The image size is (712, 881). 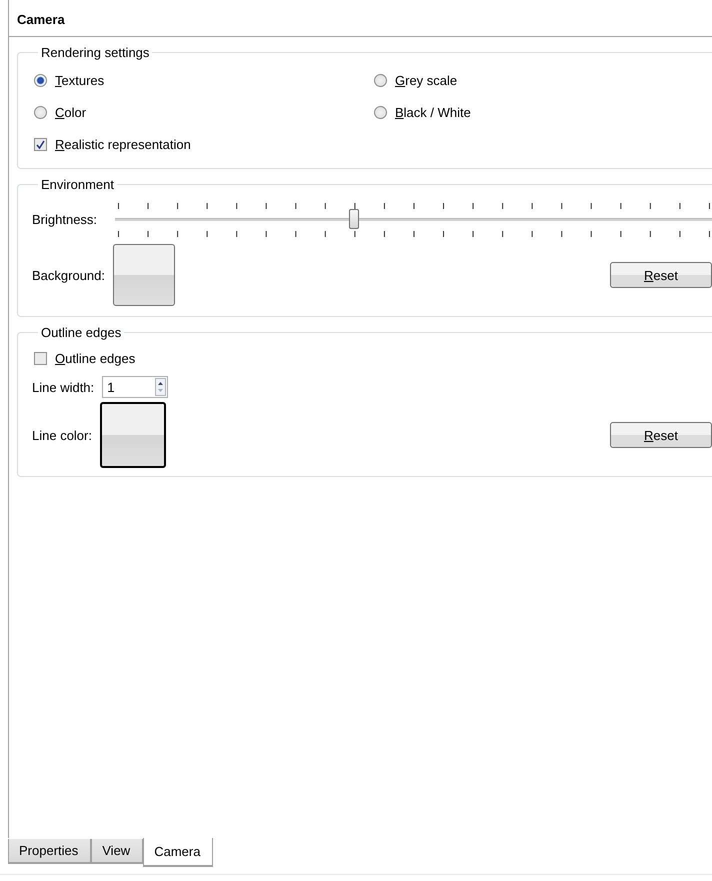 What do you see at coordinates (77, 184) in the screenshot?
I see `group-title: Environment` at bounding box center [77, 184].